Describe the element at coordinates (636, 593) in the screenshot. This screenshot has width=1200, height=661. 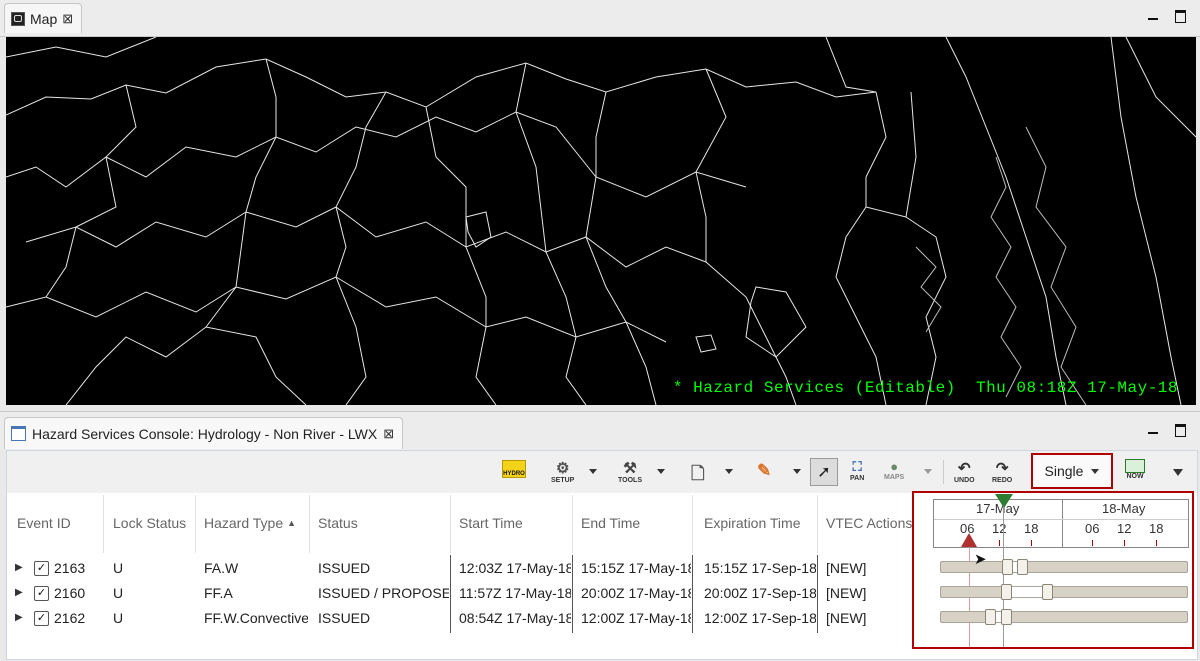
I see `end-time-cell: 20:00Z 17-May-18` at that location.